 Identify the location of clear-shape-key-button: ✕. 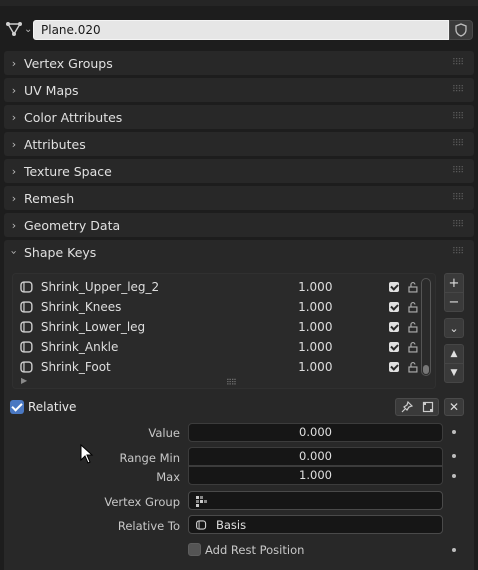
(454, 407).